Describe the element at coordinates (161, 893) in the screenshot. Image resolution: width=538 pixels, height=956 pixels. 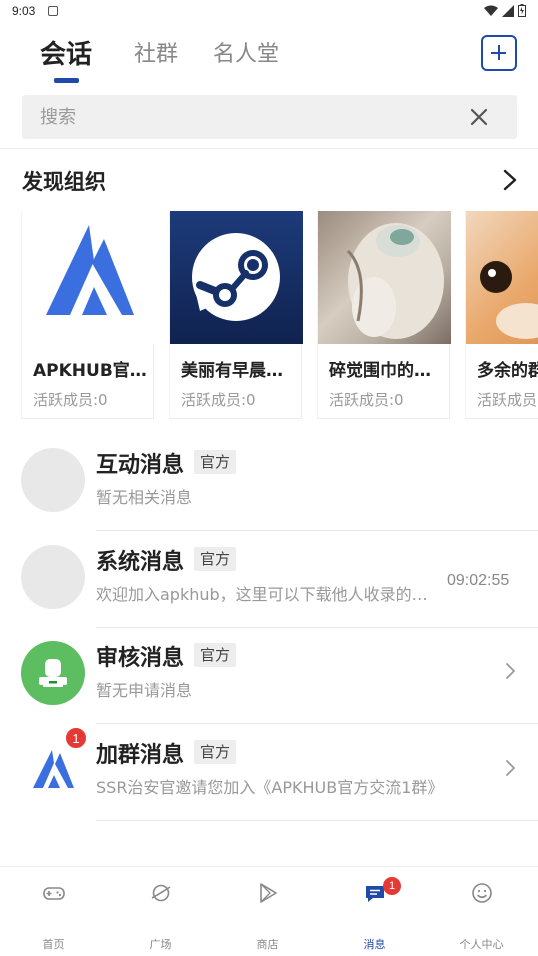
I see `planet-icon` at that location.